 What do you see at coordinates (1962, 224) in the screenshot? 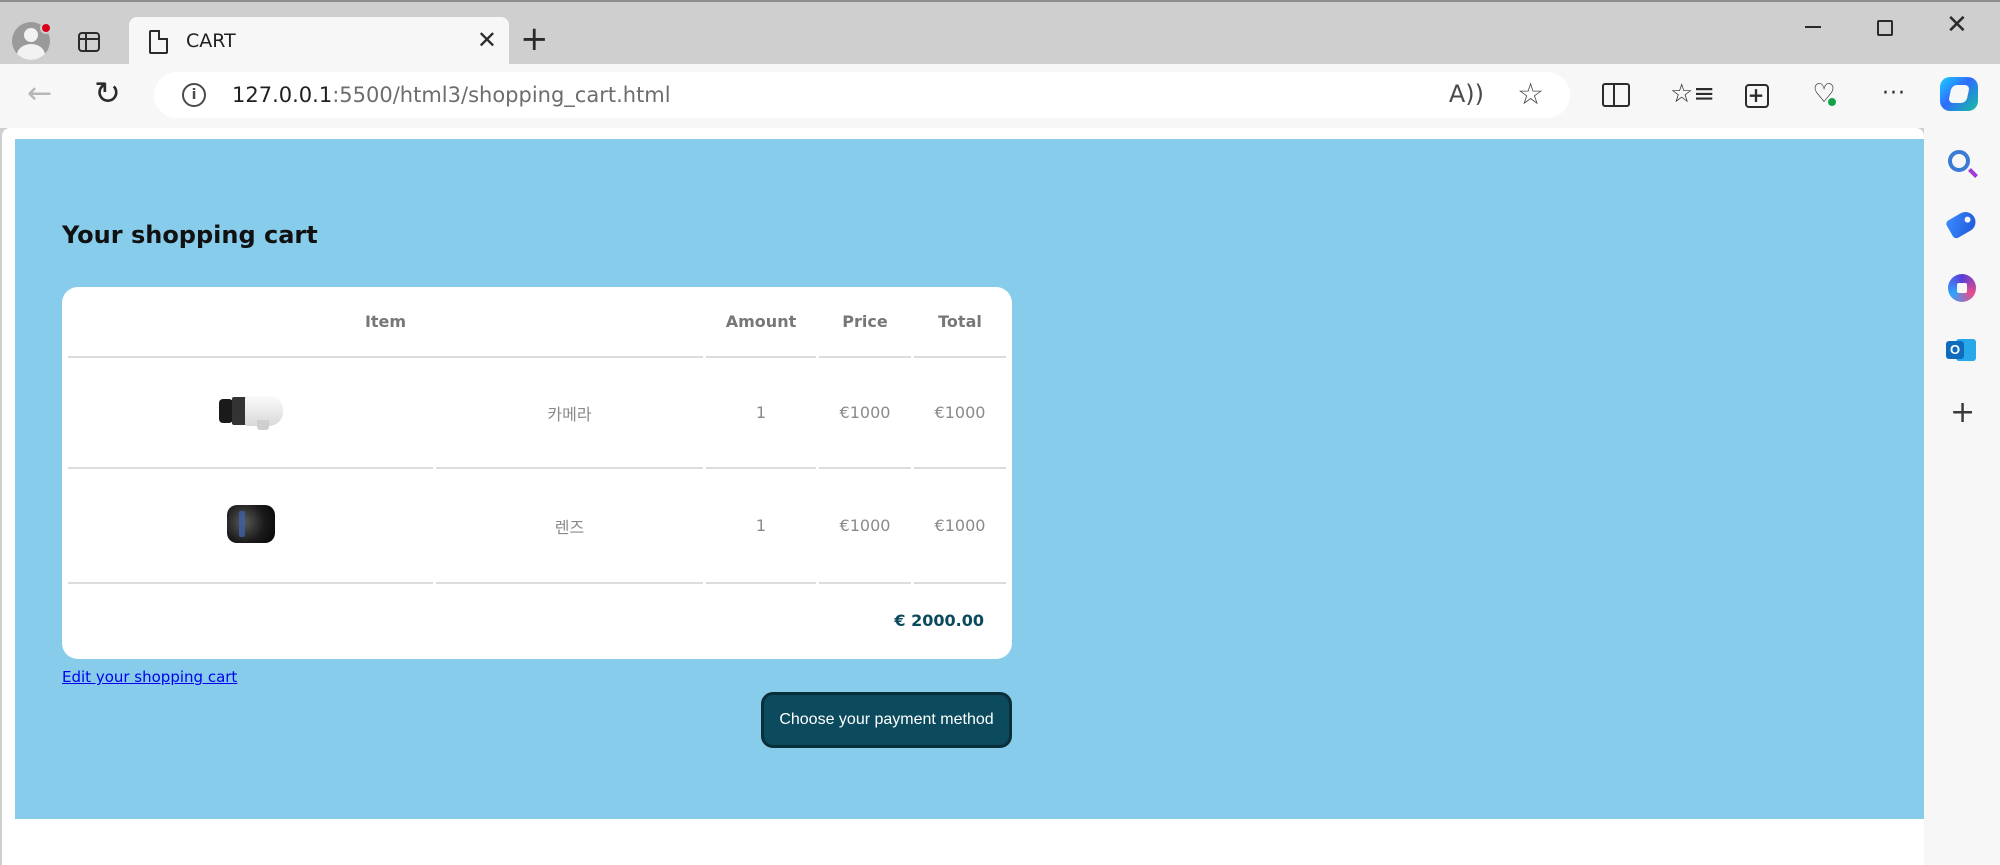
I see `sidebar-shopping-tag-icon` at bounding box center [1962, 224].